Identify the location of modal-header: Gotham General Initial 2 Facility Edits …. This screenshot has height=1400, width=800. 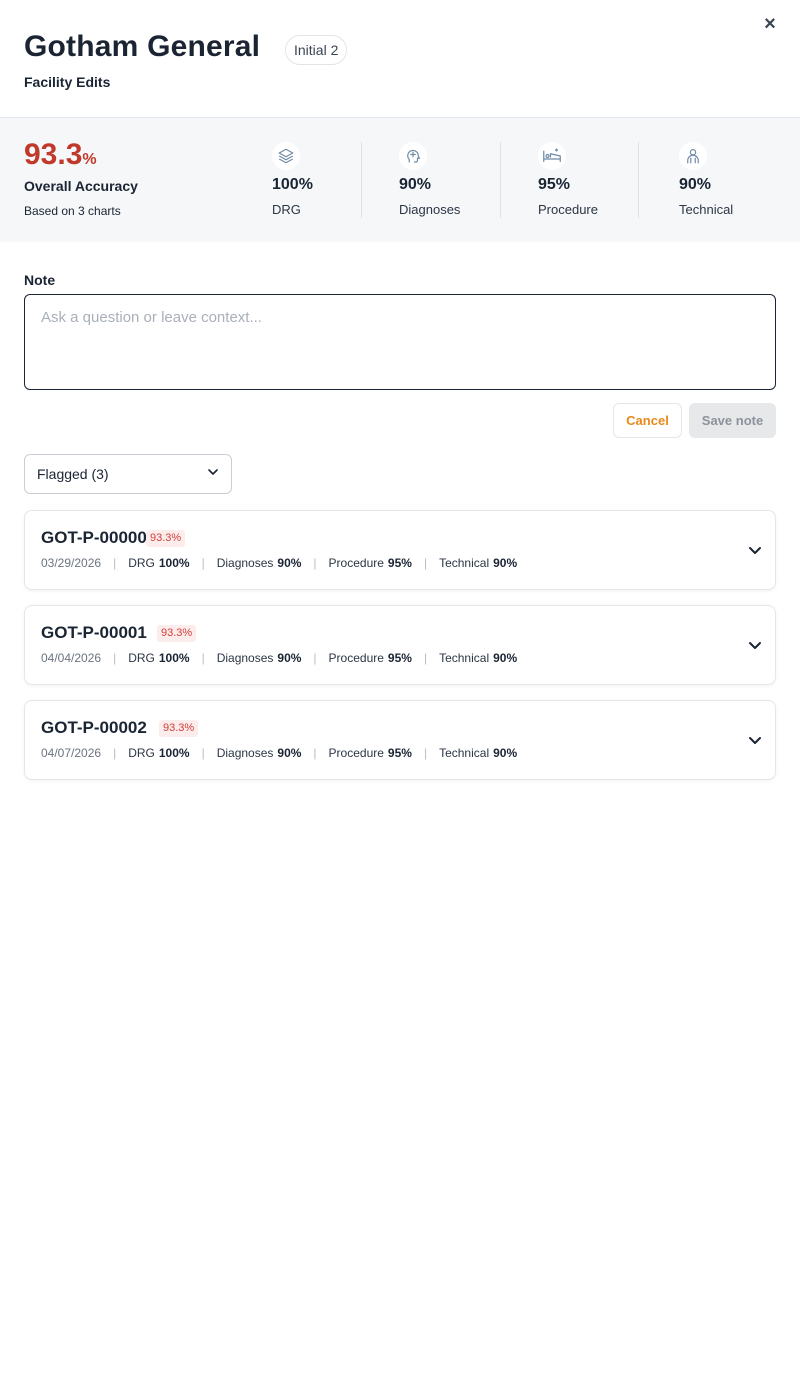
(400, 59).